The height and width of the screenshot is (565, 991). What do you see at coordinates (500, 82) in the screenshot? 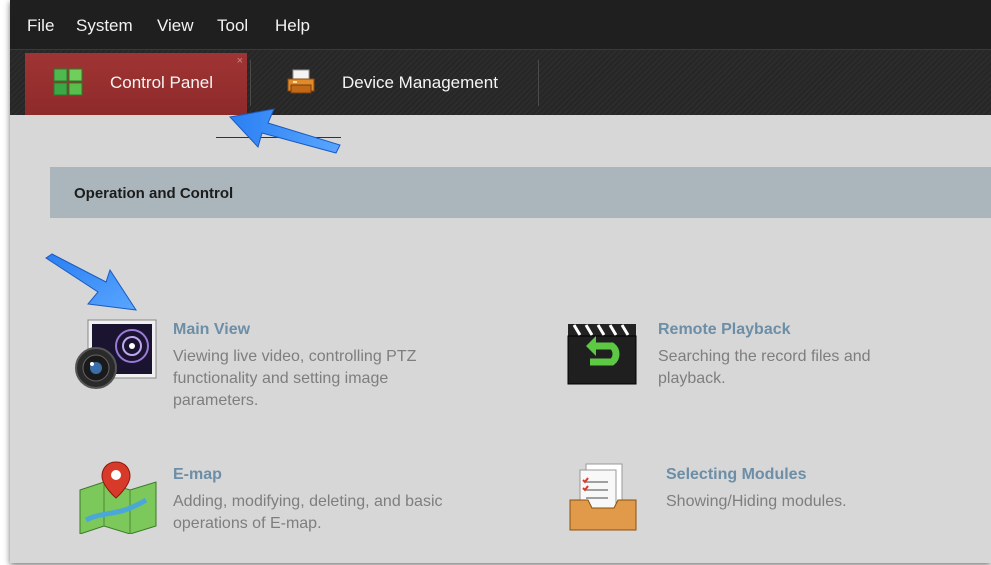
I see `module-tab-bar: Control Panel × Device Management` at bounding box center [500, 82].